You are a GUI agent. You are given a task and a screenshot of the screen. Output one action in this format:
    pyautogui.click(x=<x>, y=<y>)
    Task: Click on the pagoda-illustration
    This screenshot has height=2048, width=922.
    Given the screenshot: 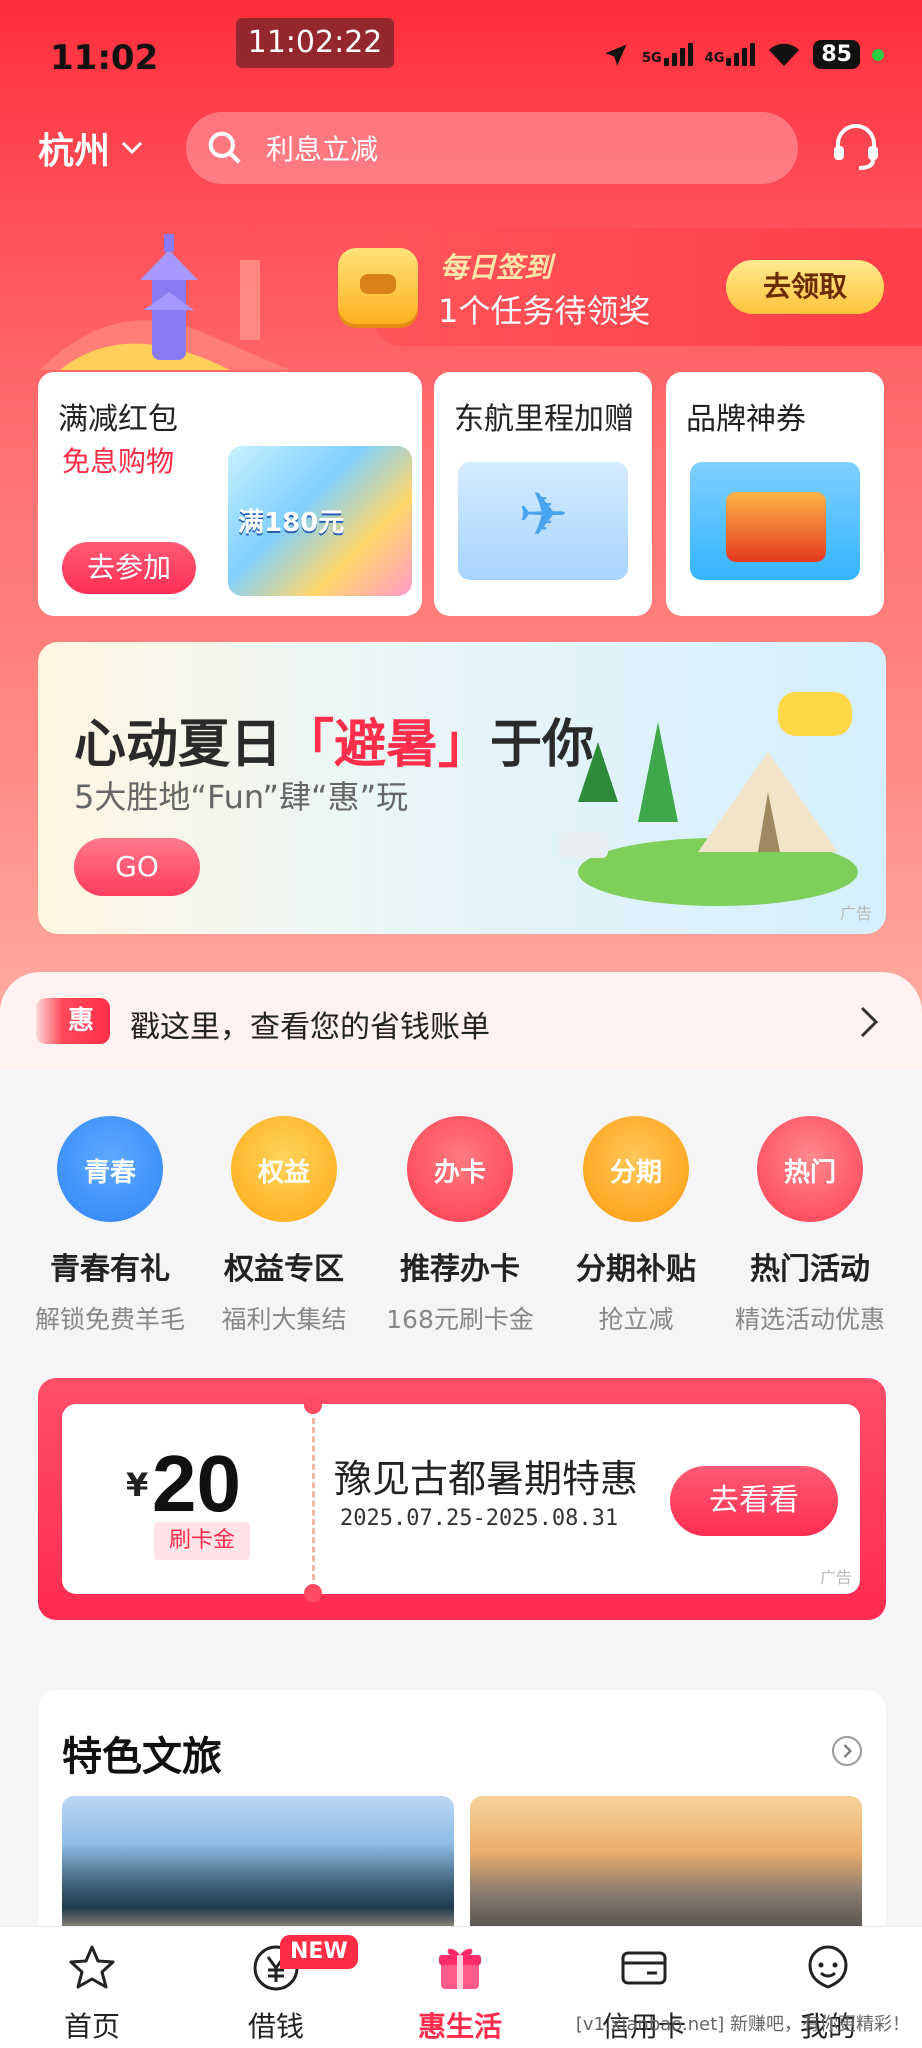 What is the action you would take?
    pyautogui.click(x=165, y=302)
    